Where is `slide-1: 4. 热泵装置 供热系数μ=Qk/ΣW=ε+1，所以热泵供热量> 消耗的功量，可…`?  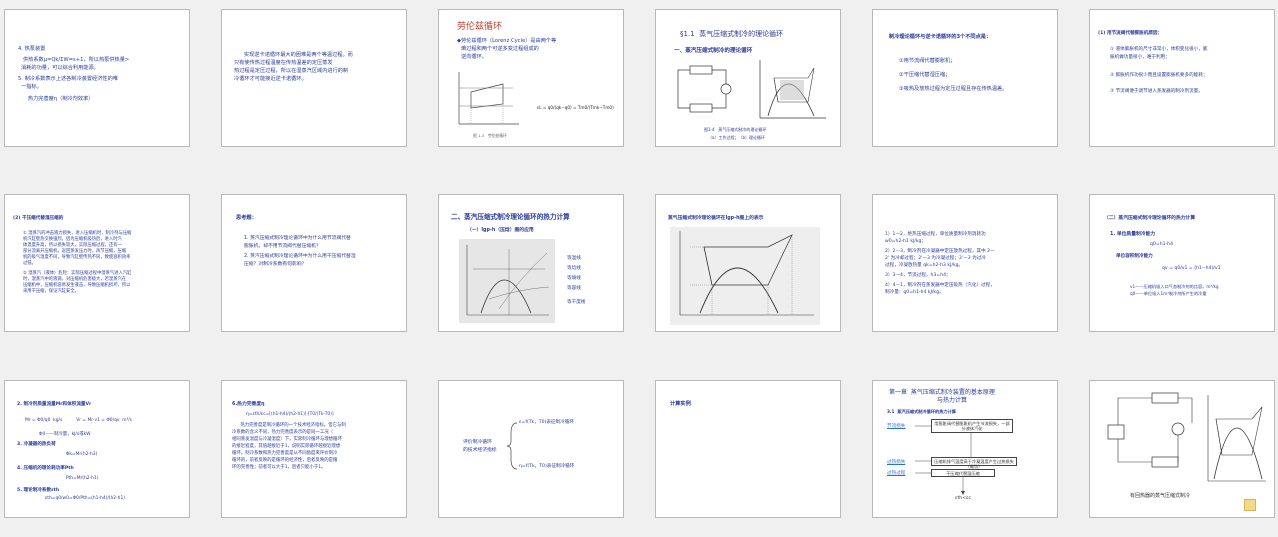 slide-1: 4. 热泵装置 供热系数μ=Qk/ΣW=ε+1，所以热泵供热量> 消耗的功量，可… is located at coordinates (97, 78).